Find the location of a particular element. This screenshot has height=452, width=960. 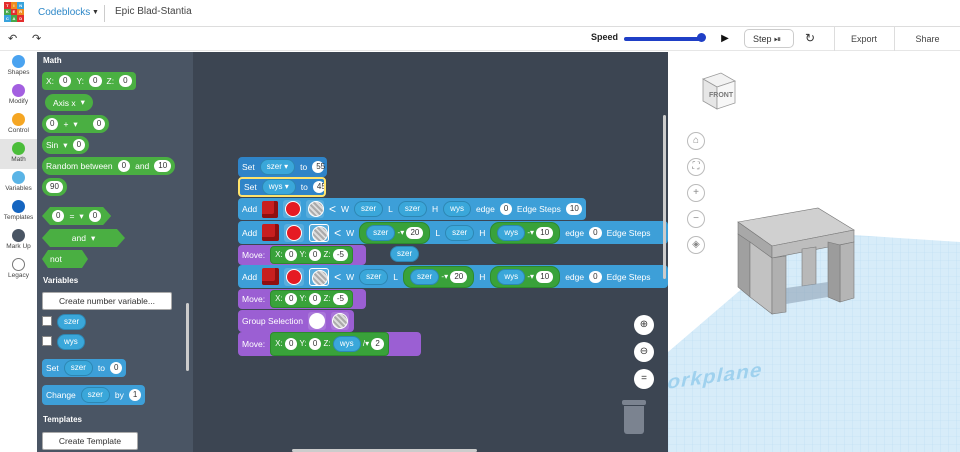

function-label: Sin is located at coordinates (52, 145).